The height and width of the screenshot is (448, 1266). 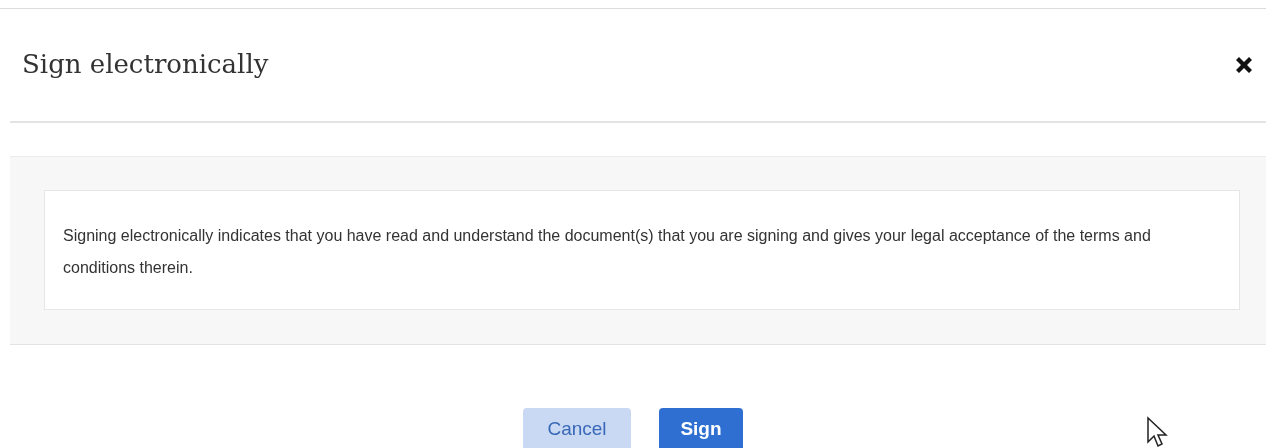 I want to click on message-text: Signing electronically indicates that you have read and understand the document(s) that you are signing and gives your legal acceptance of the terms and conditions therein., so click(x=607, y=252).